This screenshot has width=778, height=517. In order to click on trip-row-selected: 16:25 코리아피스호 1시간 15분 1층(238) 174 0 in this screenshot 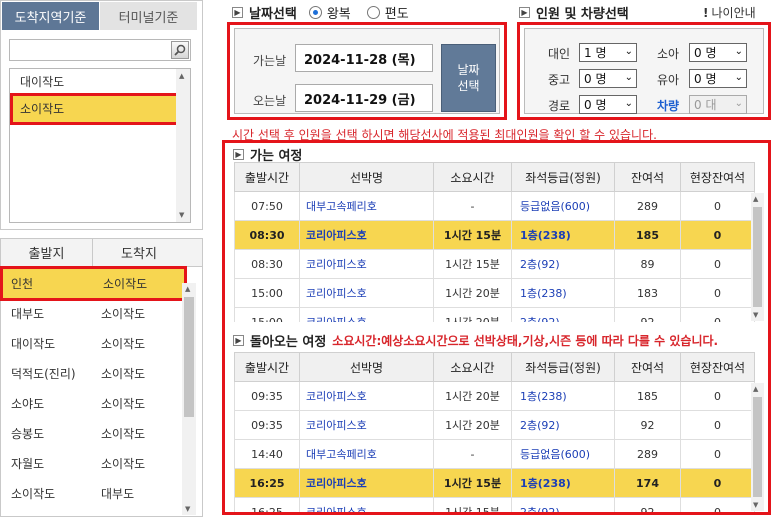, I will do `click(494, 483)`.